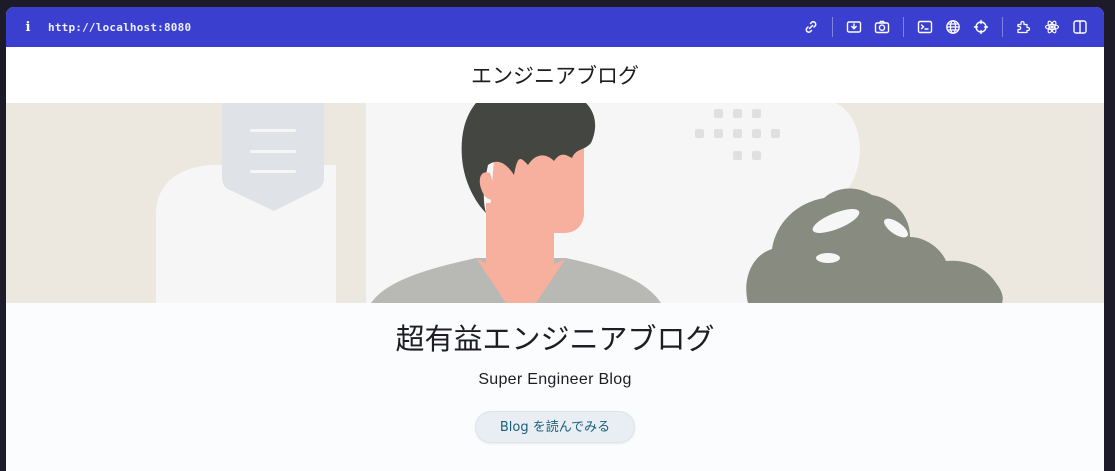  What do you see at coordinates (555, 27) in the screenshot?
I see `browser-toolbar: i http://localhost:8080` at bounding box center [555, 27].